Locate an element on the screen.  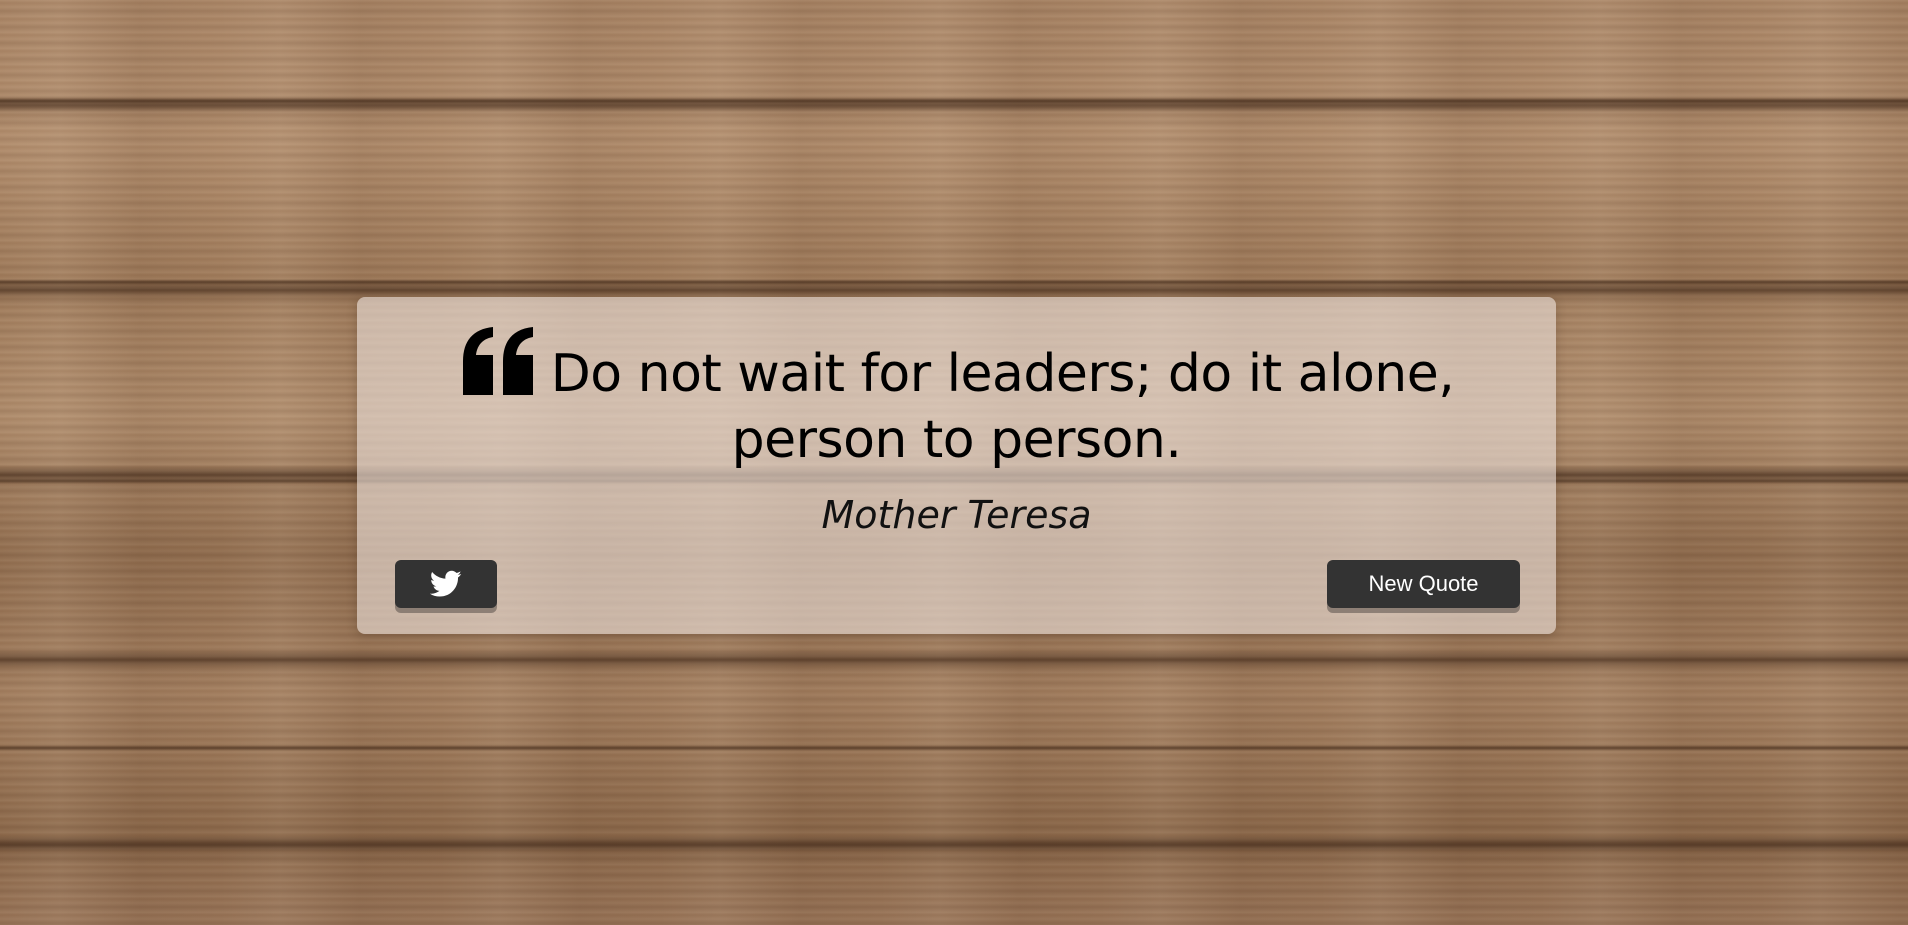
twitter-icon is located at coordinates (446, 584).